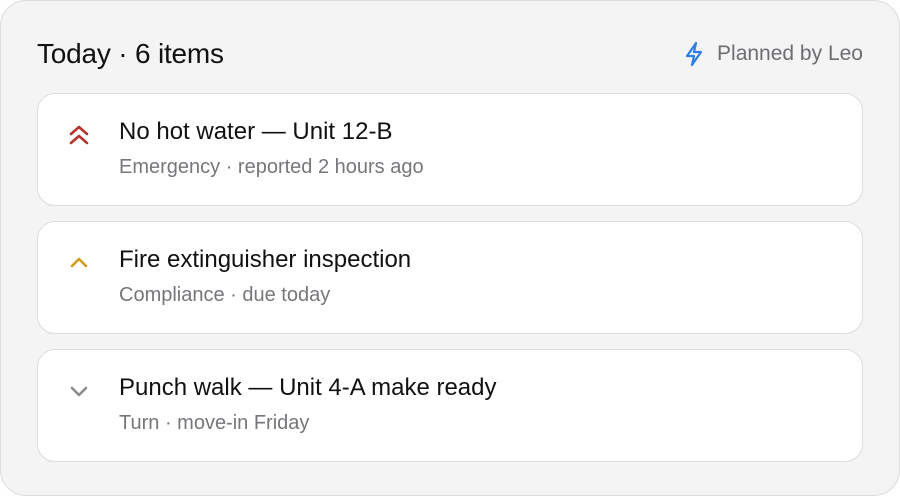 Image resolution: width=900 pixels, height=496 pixels. Describe the element at coordinates (790, 53) in the screenshot. I see `planned-by-label: Planned by Leo` at that location.